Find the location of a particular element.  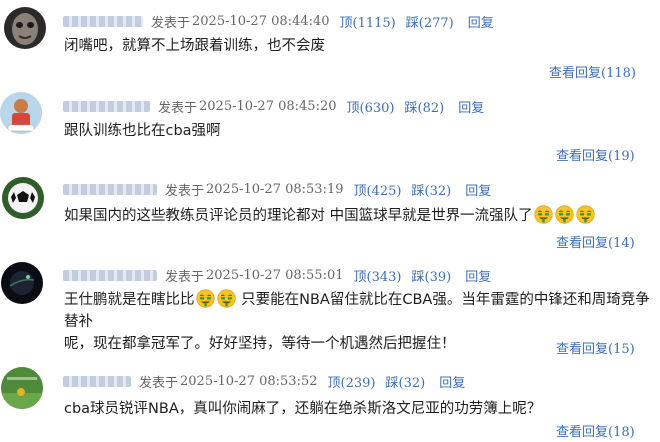

cartoon-player-avatar-icon is located at coordinates (21, 113).